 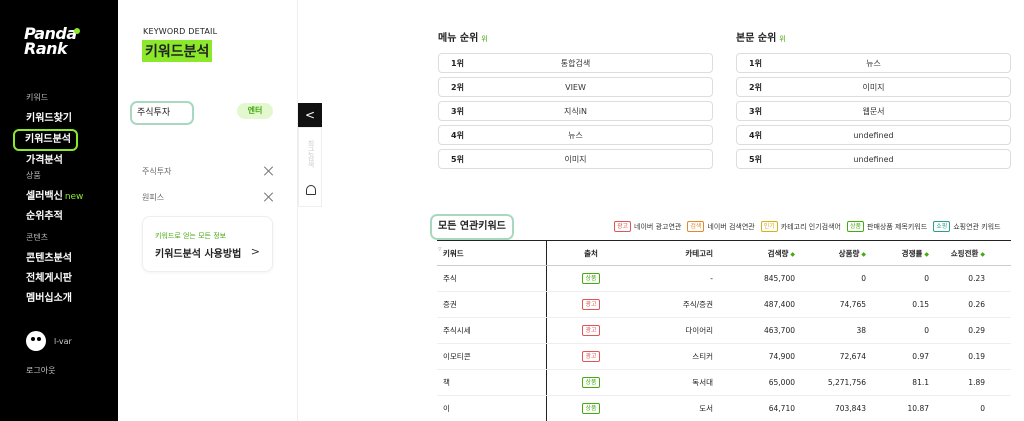 What do you see at coordinates (852, 356) in the screenshot?
I see `cell-product-count: 72,674` at bounding box center [852, 356].